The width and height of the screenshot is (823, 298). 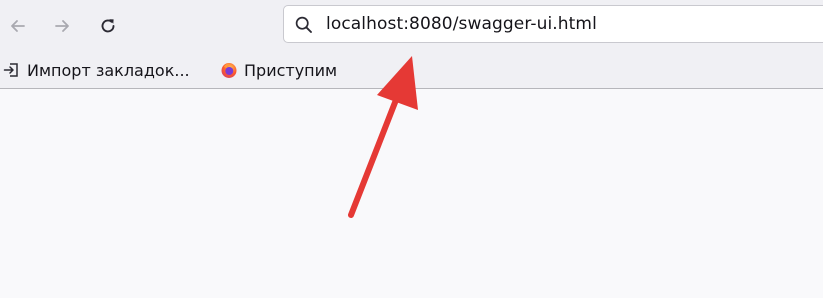 What do you see at coordinates (461, 24) in the screenshot?
I see `url-text: localhost:8080/swagger-ui.html` at bounding box center [461, 24].